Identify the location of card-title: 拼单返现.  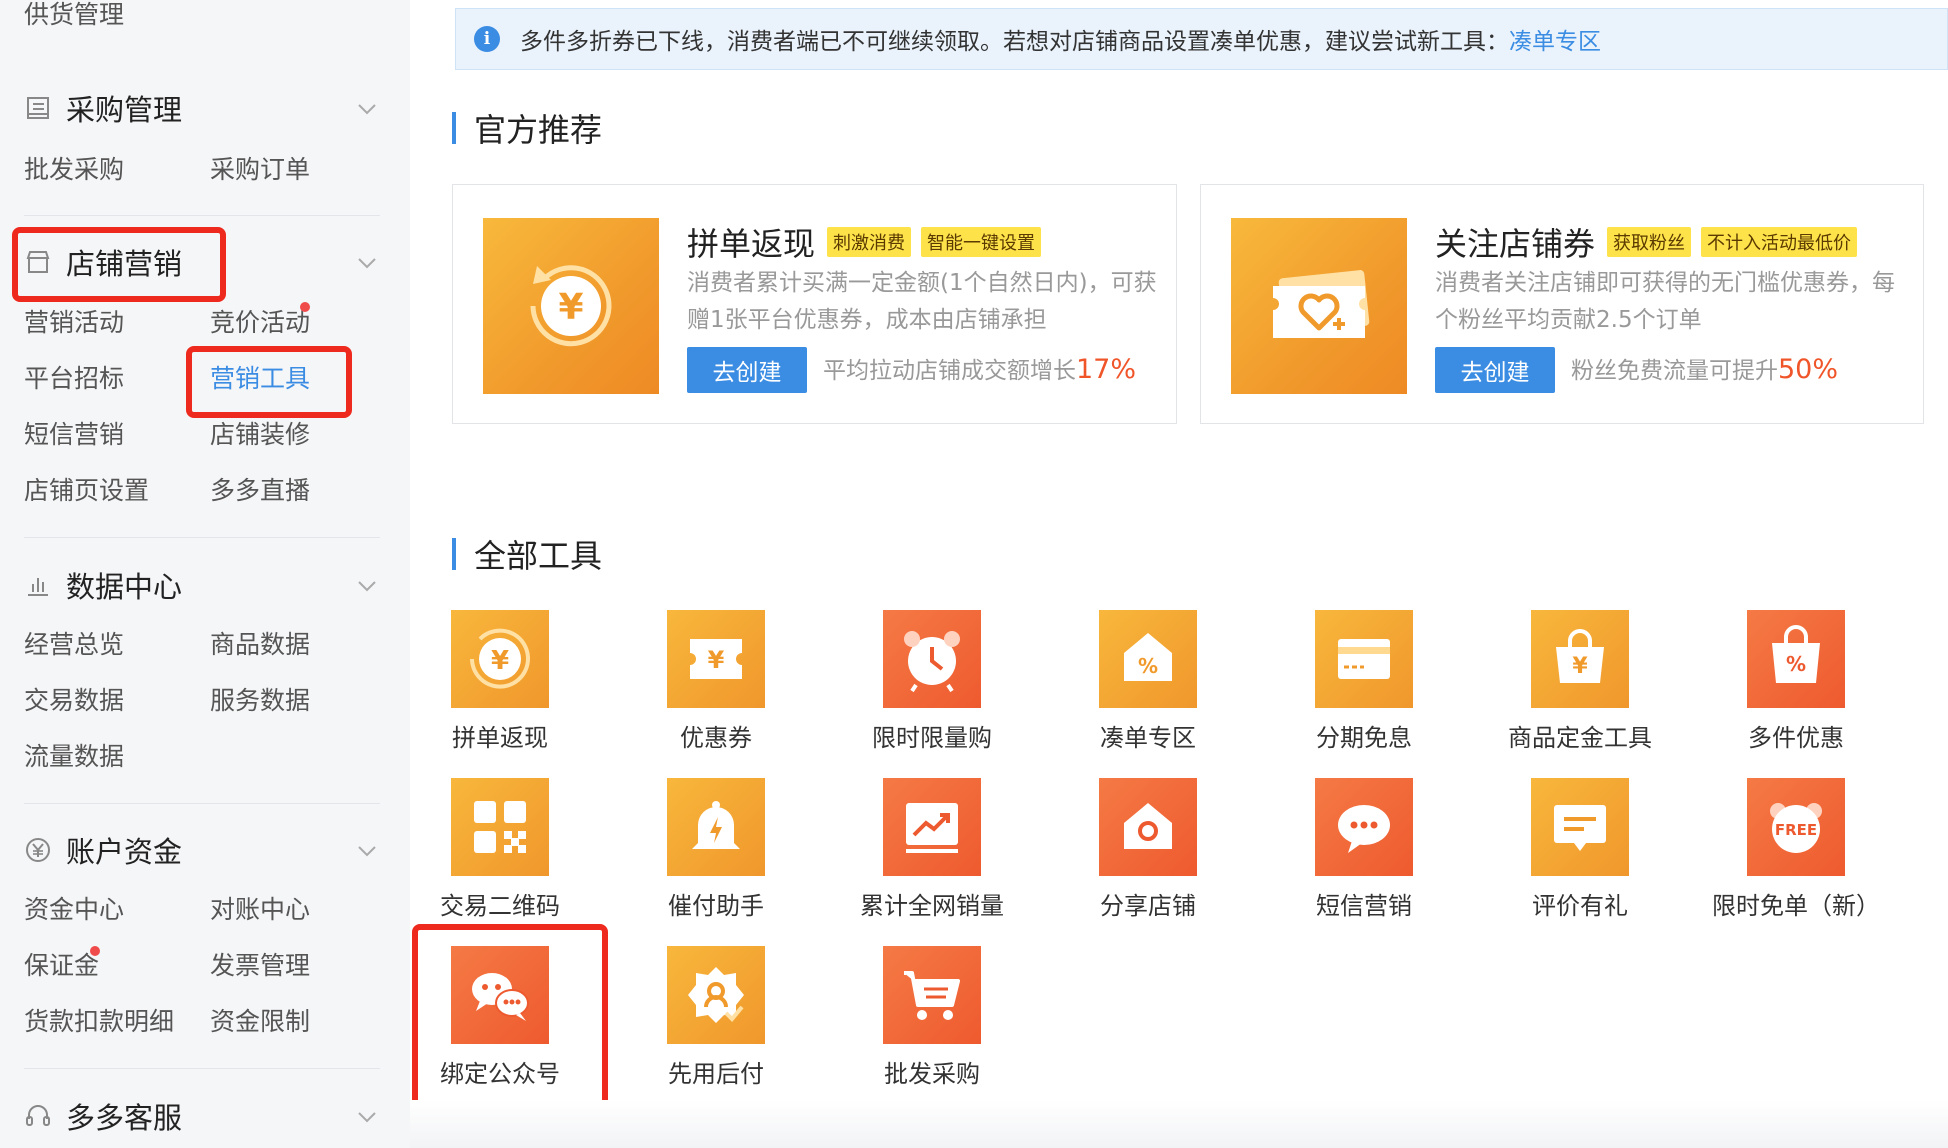
(751, 244).